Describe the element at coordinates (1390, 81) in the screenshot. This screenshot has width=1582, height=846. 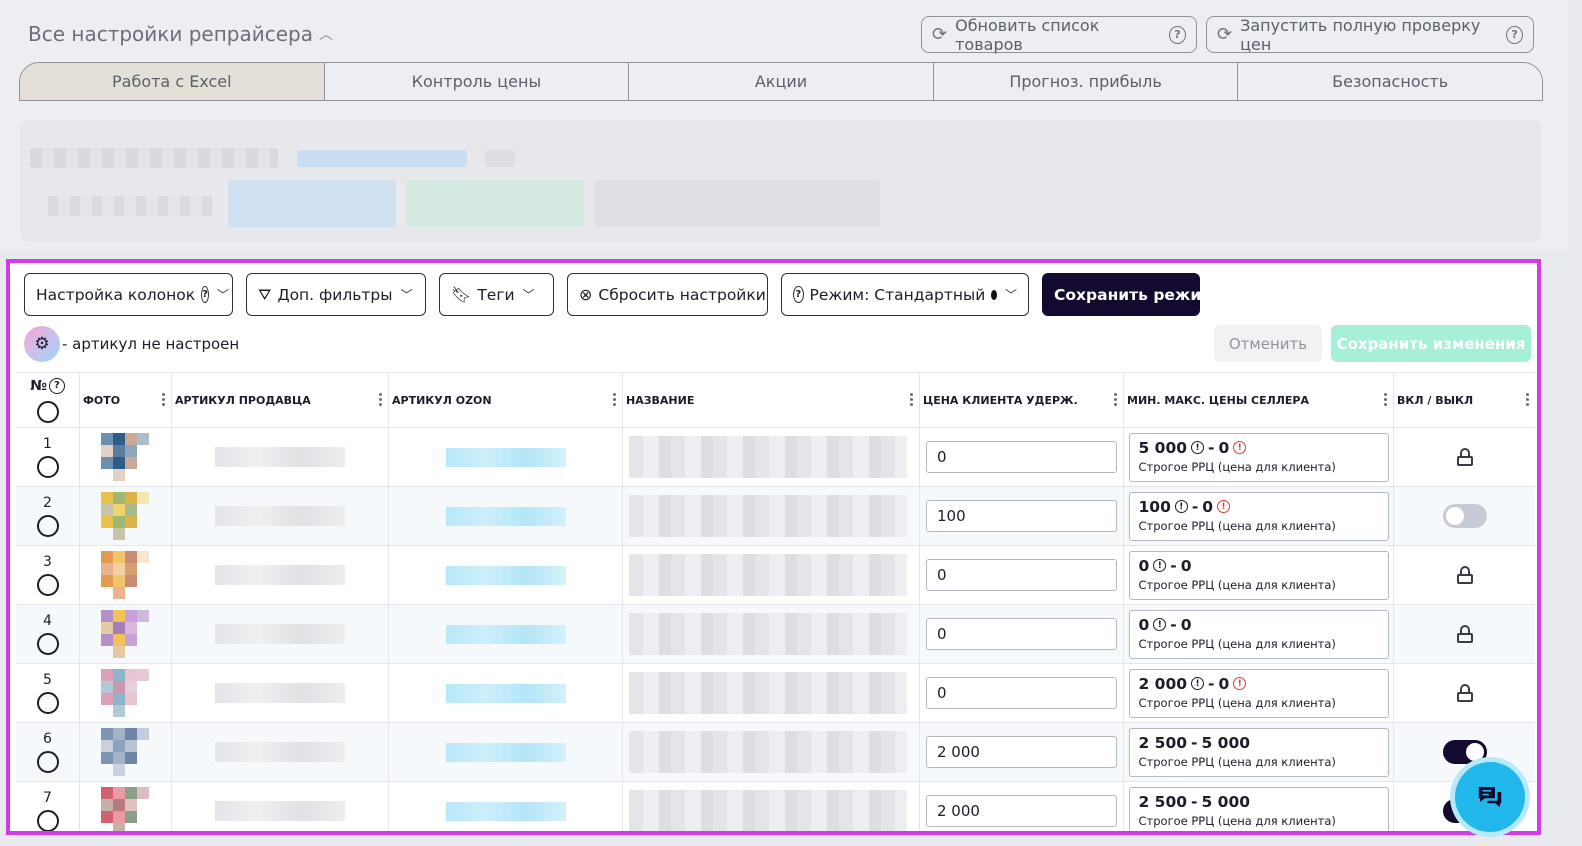
I see `tab-security: Безопасность` at that location.